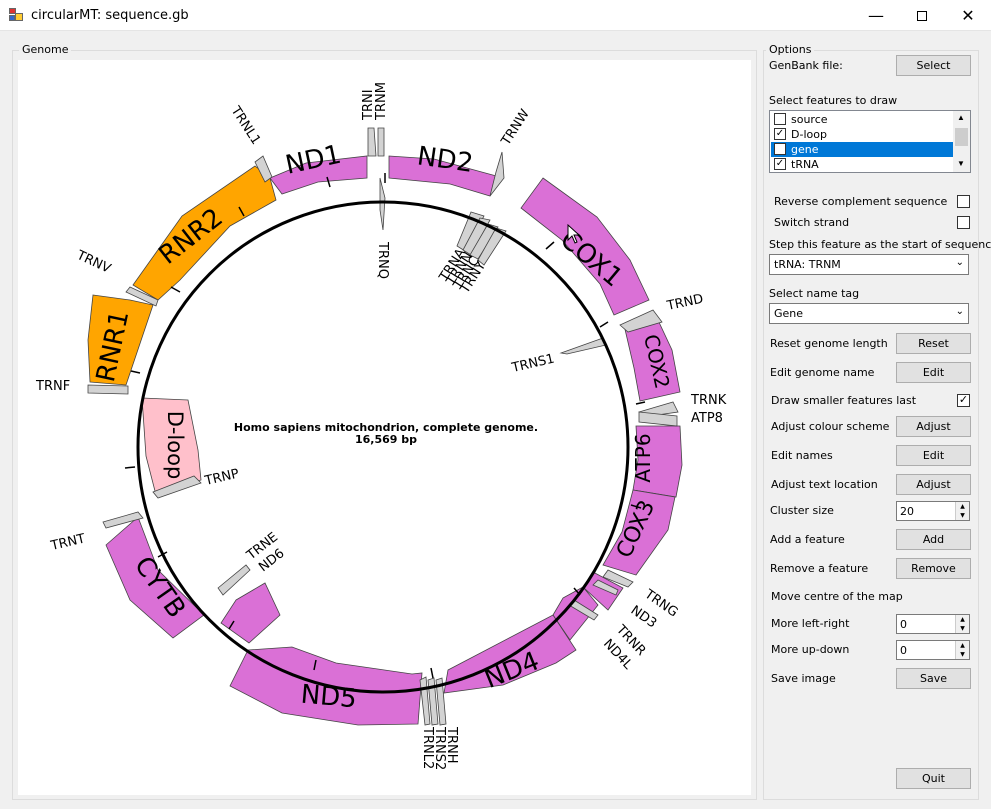  I want to click on options-title: Options, so click(790, 49).